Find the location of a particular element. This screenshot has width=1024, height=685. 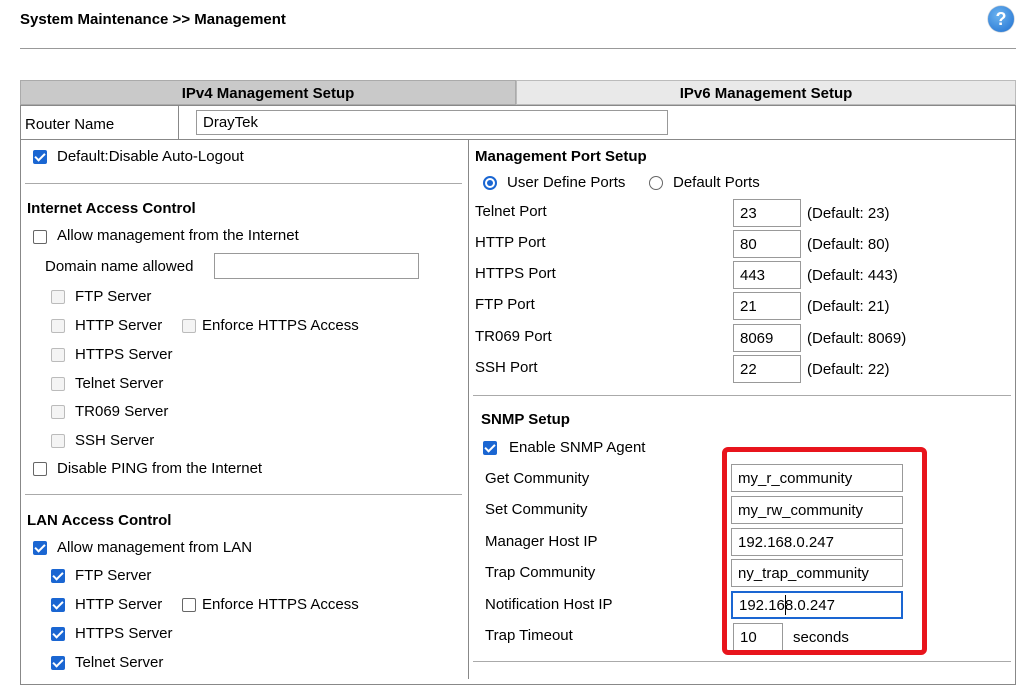

domain-allowed-input is located at coordinates (316, 266).